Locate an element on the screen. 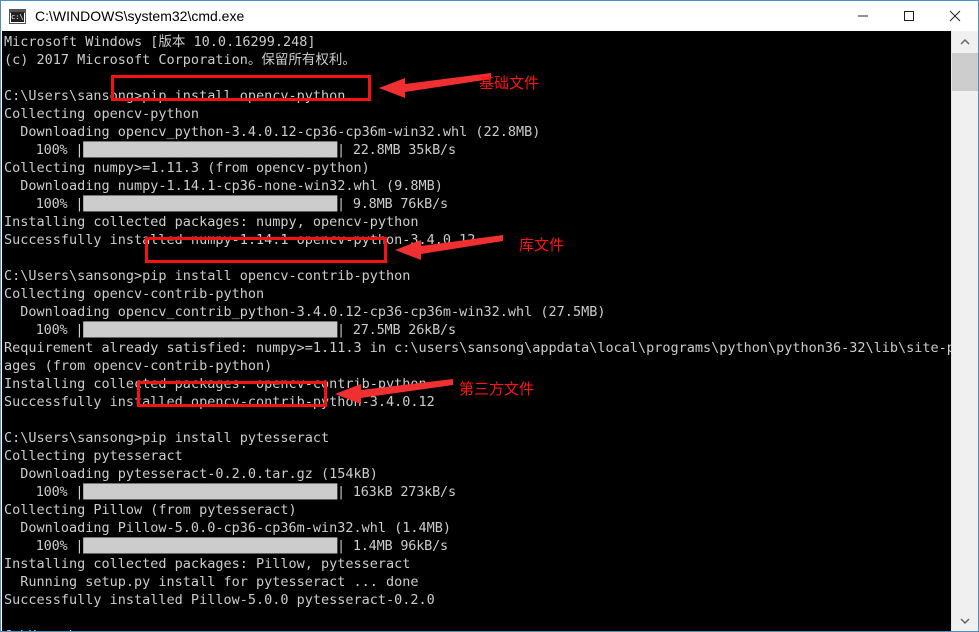 This screenshot has height=632, width=979. scroll-down-button is located at coordinates (965, 620).